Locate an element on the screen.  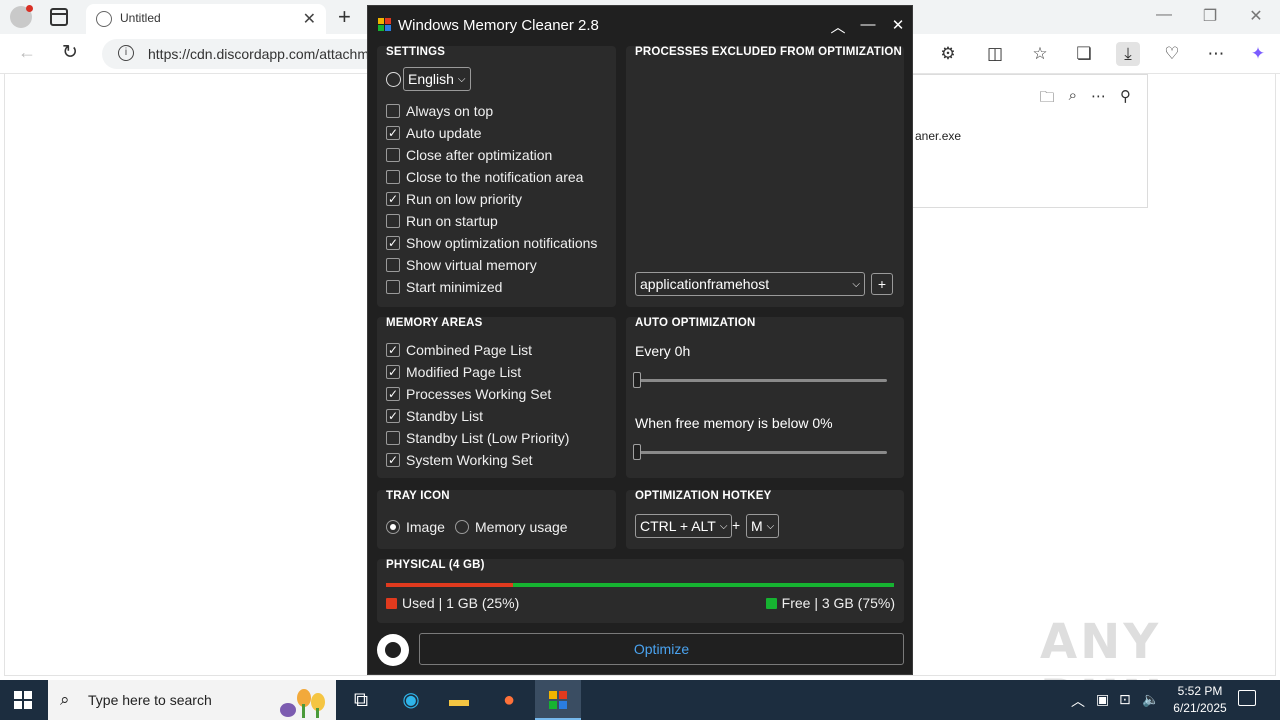
checkbox-option: ✓ Standby List is located at coordinates (434, 416).